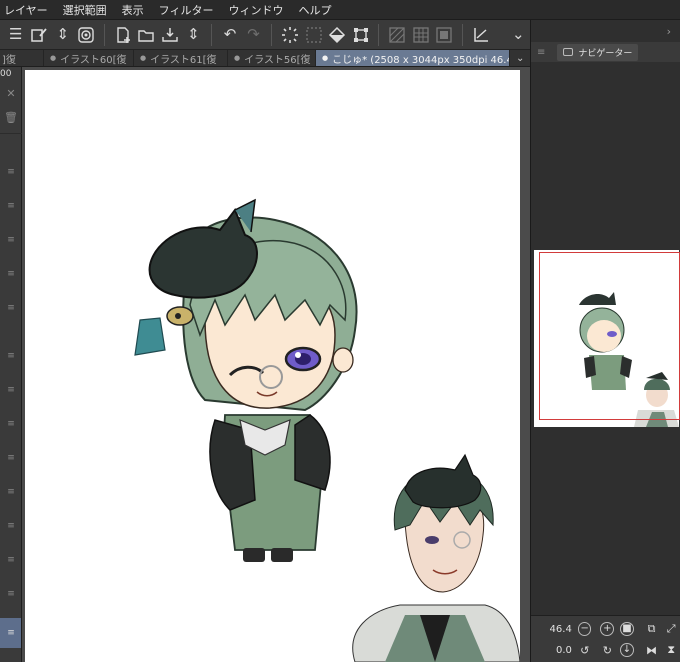  What do you see at coordinates (265, 35) in the screenshot?
I see `command-toolbar: ☰ ⇕ ⇕ ↶ ↷ ⌄` at bounding box center [265, 35].